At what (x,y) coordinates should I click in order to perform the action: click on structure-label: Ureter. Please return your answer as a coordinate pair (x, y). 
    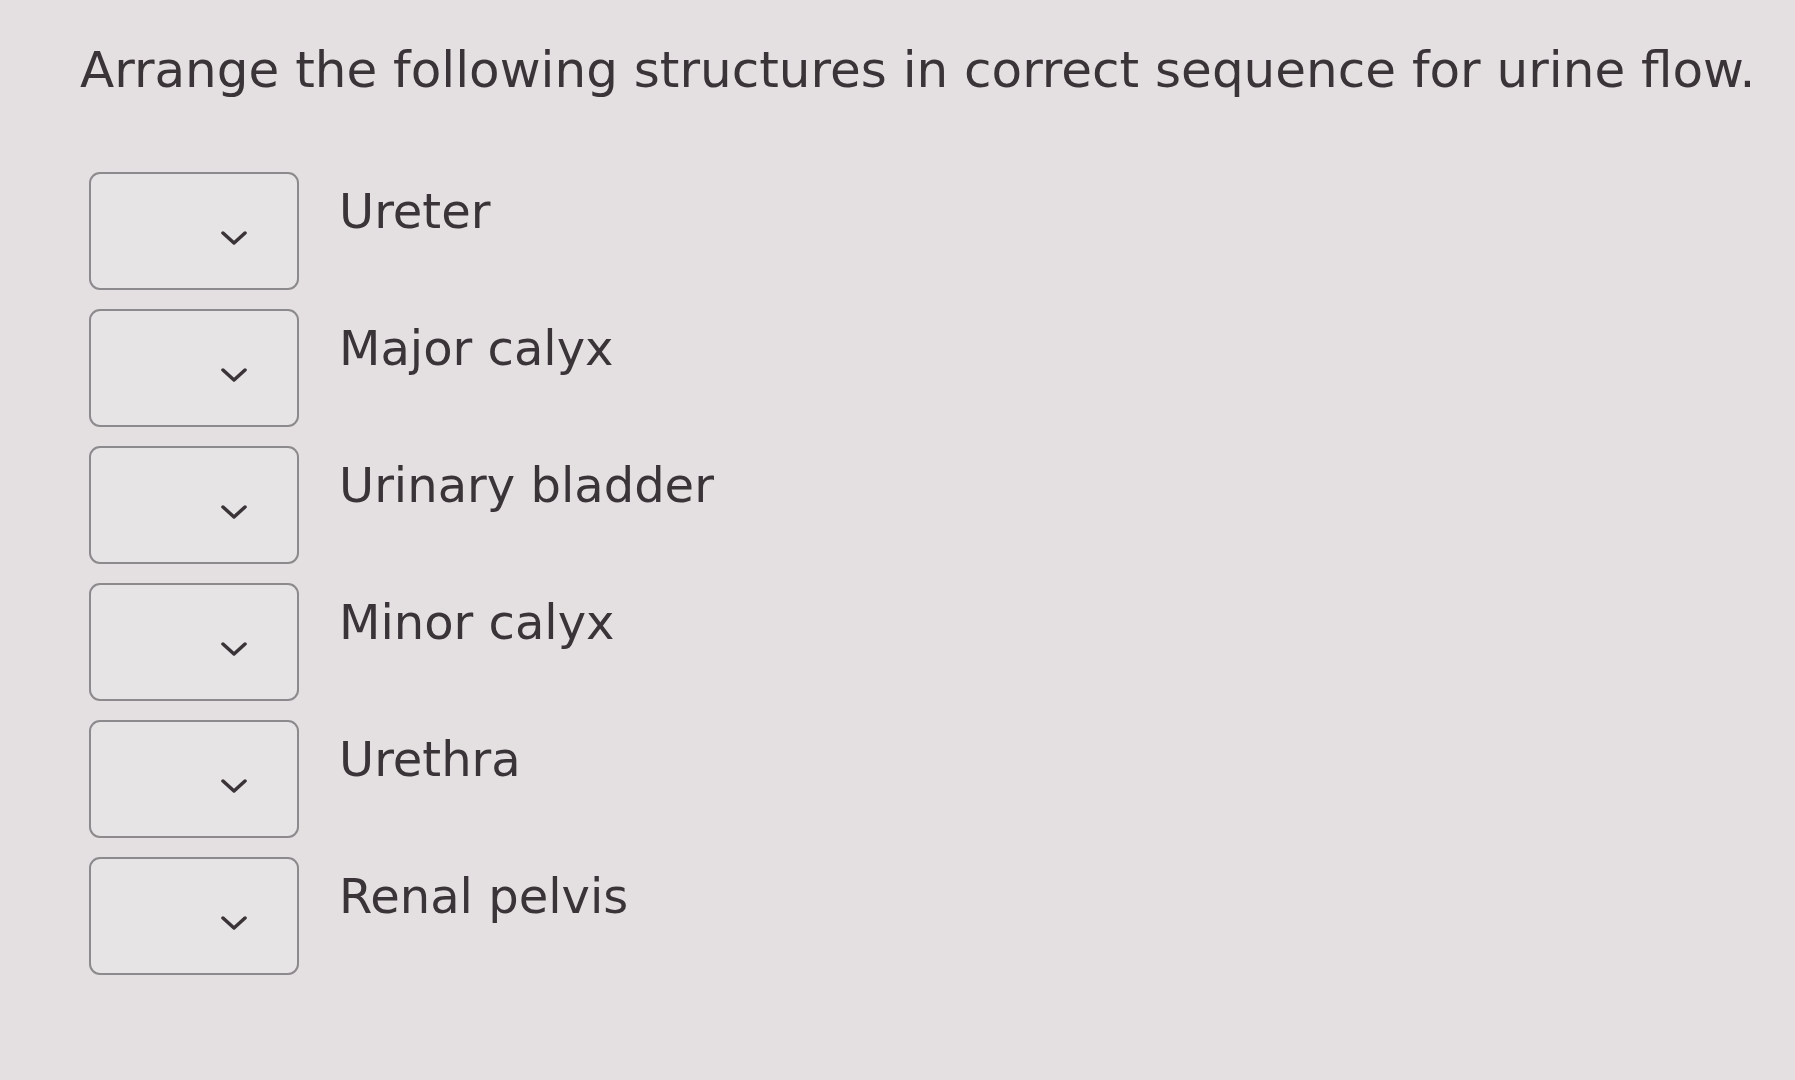
    Looking at the image, I should click on (415, 211).